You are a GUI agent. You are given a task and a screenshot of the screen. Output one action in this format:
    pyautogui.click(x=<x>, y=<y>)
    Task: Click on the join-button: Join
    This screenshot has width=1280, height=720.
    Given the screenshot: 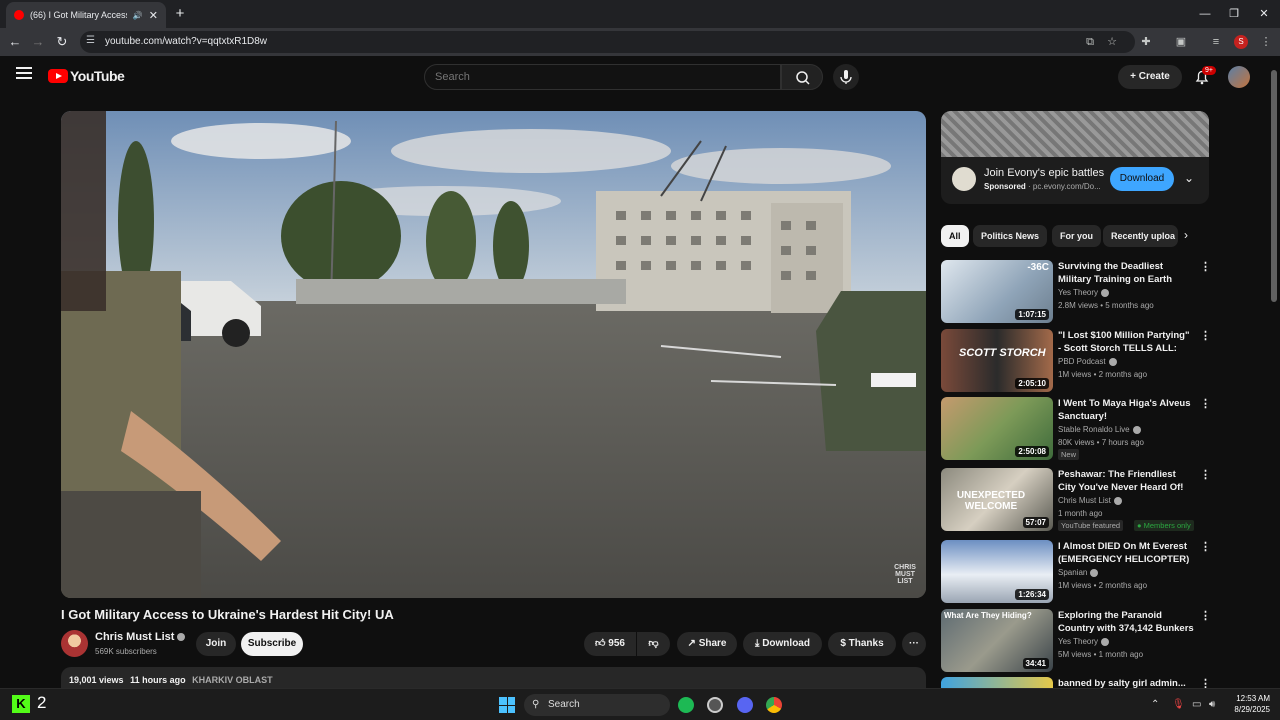 What is the action you would take?
    pyautogui.click(x=216, y=644)
    